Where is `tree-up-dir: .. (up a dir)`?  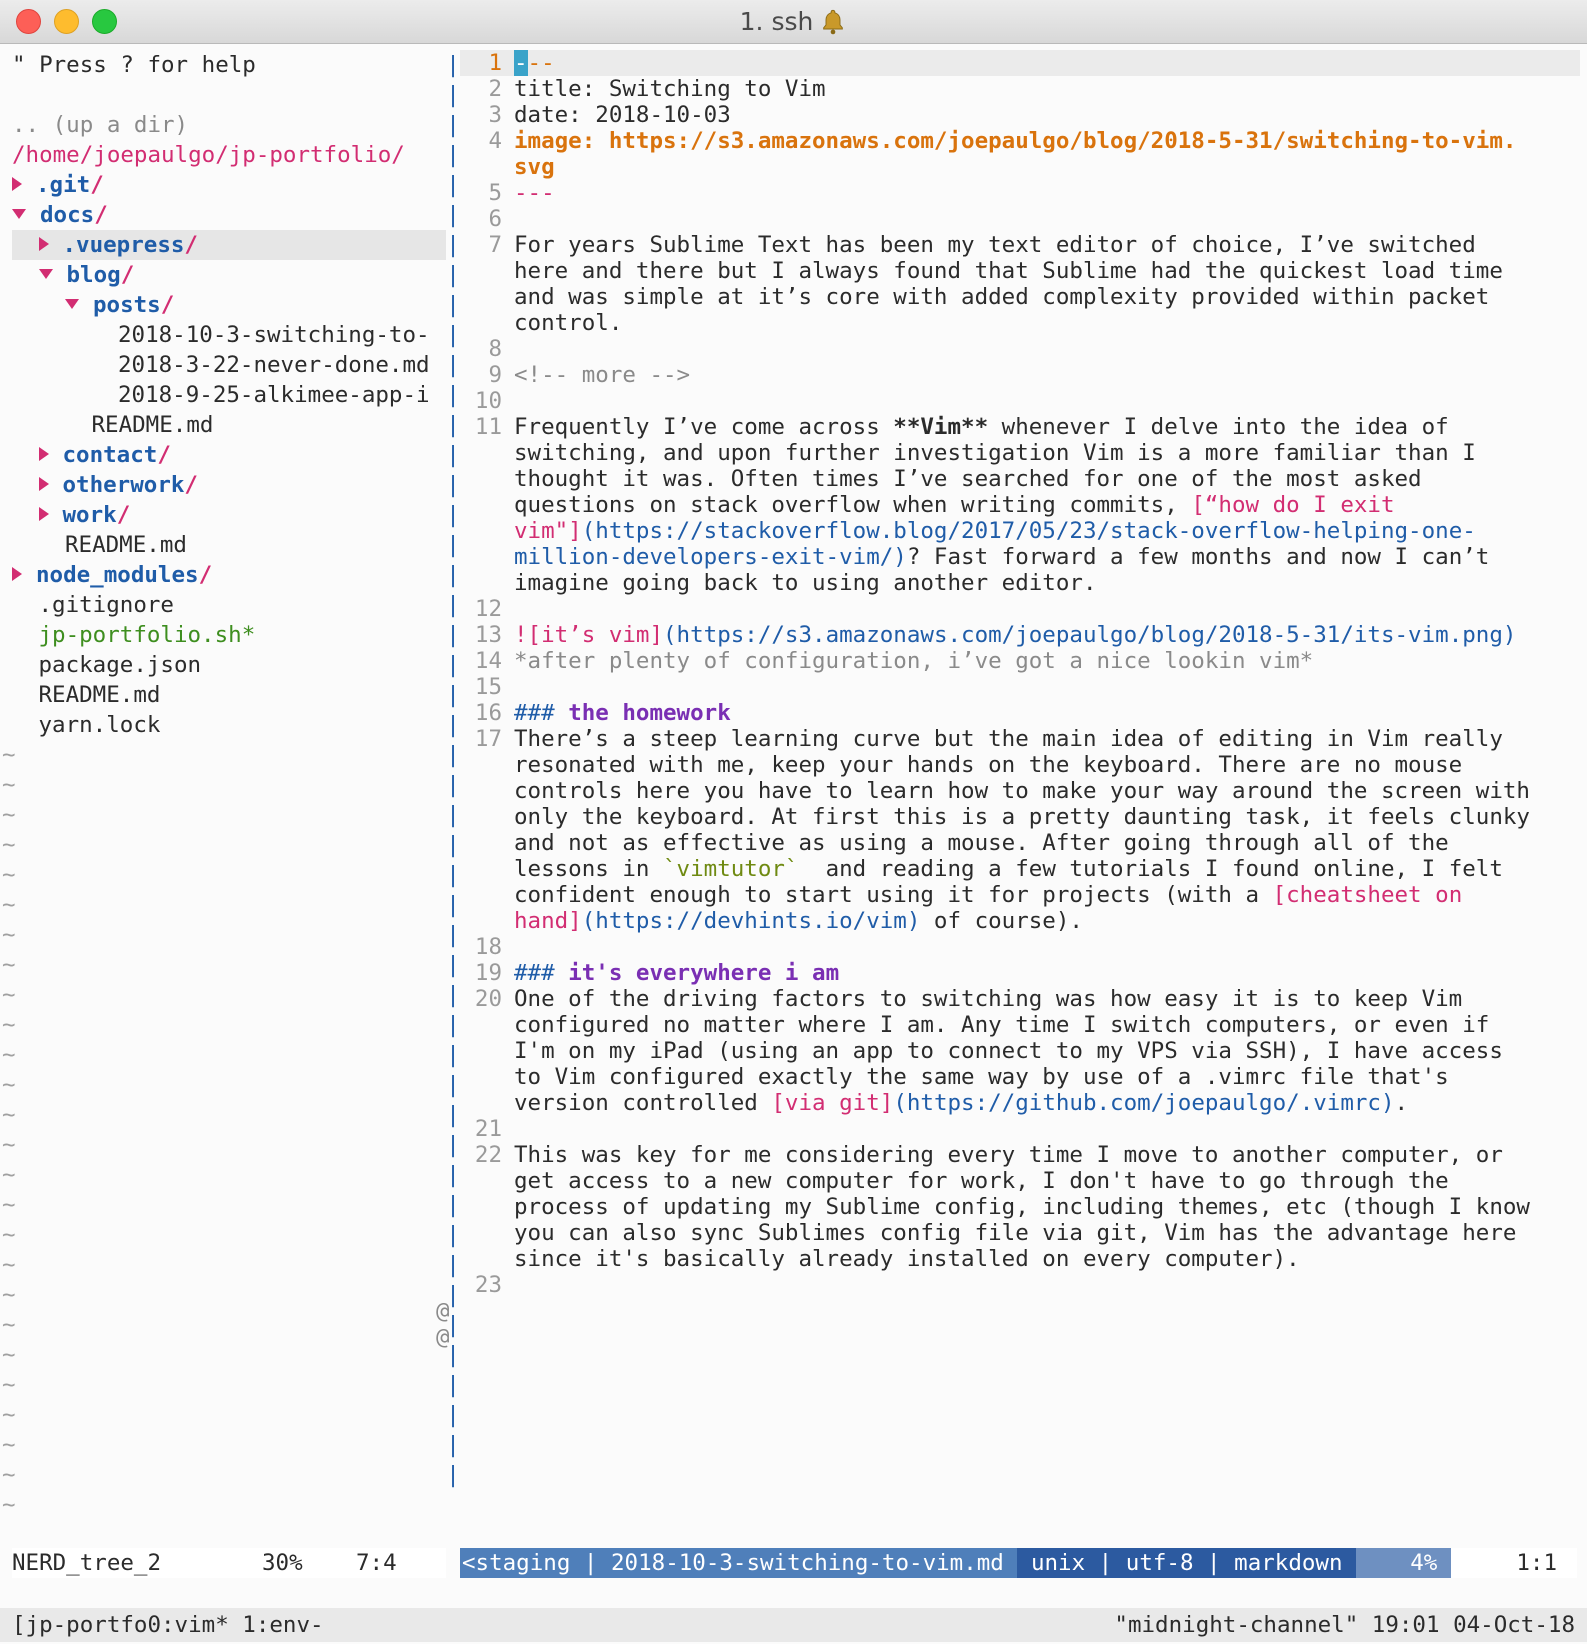
tree-up-dir: .. (up a dir) is located at coordinates (229, 125).